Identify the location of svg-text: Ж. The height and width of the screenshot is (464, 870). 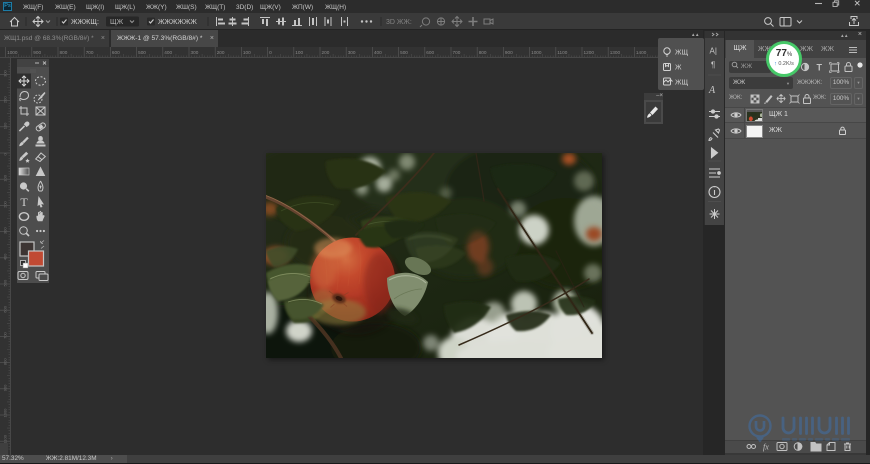
(678, 68).